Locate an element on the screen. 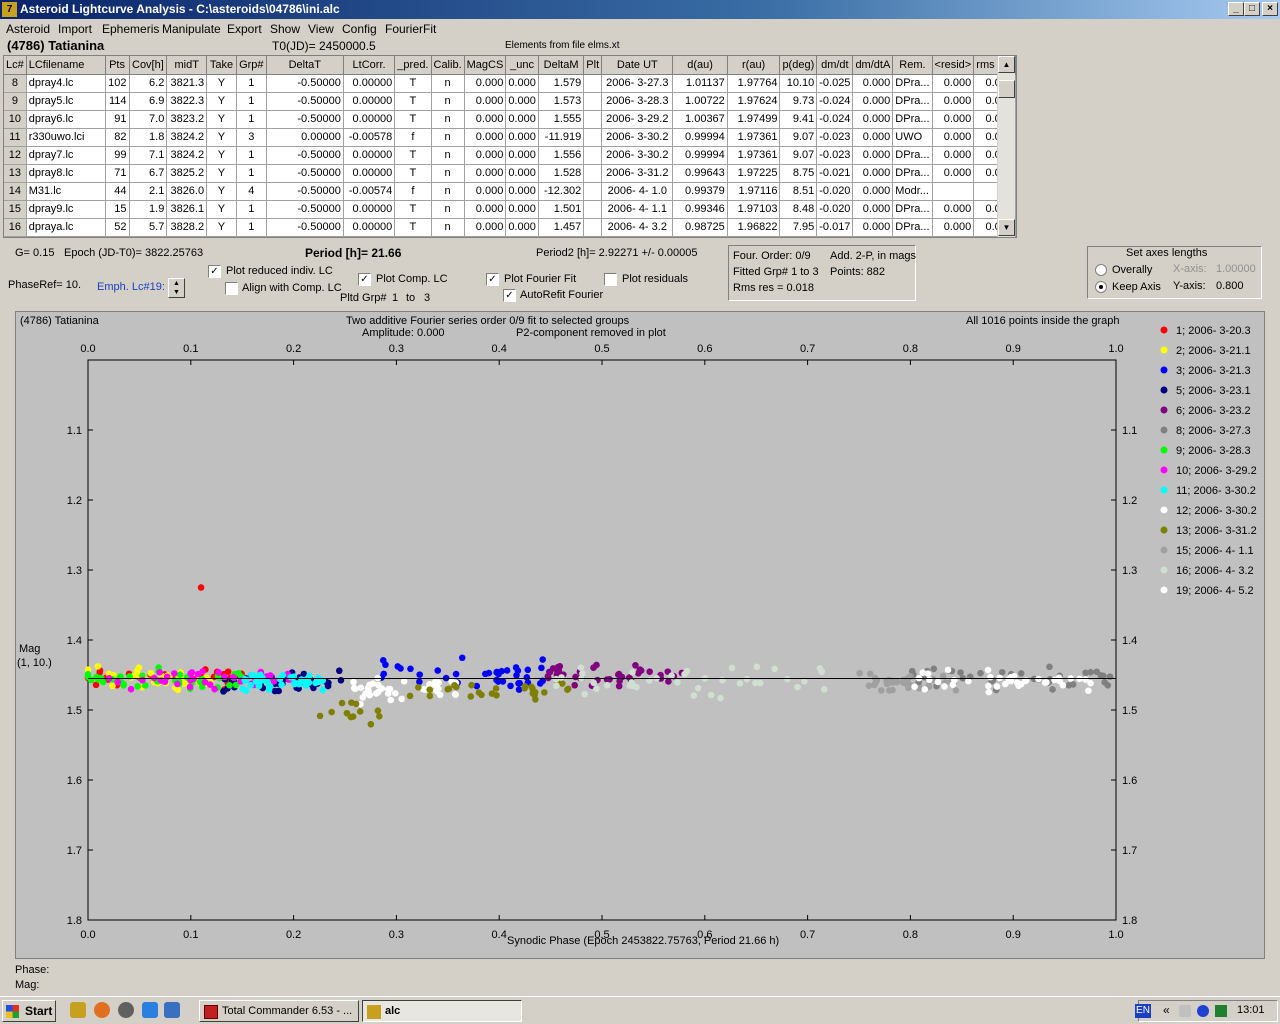 This screenshot has height=1024, width=1280. desktop-icon is located at coordinates (172, 1010).